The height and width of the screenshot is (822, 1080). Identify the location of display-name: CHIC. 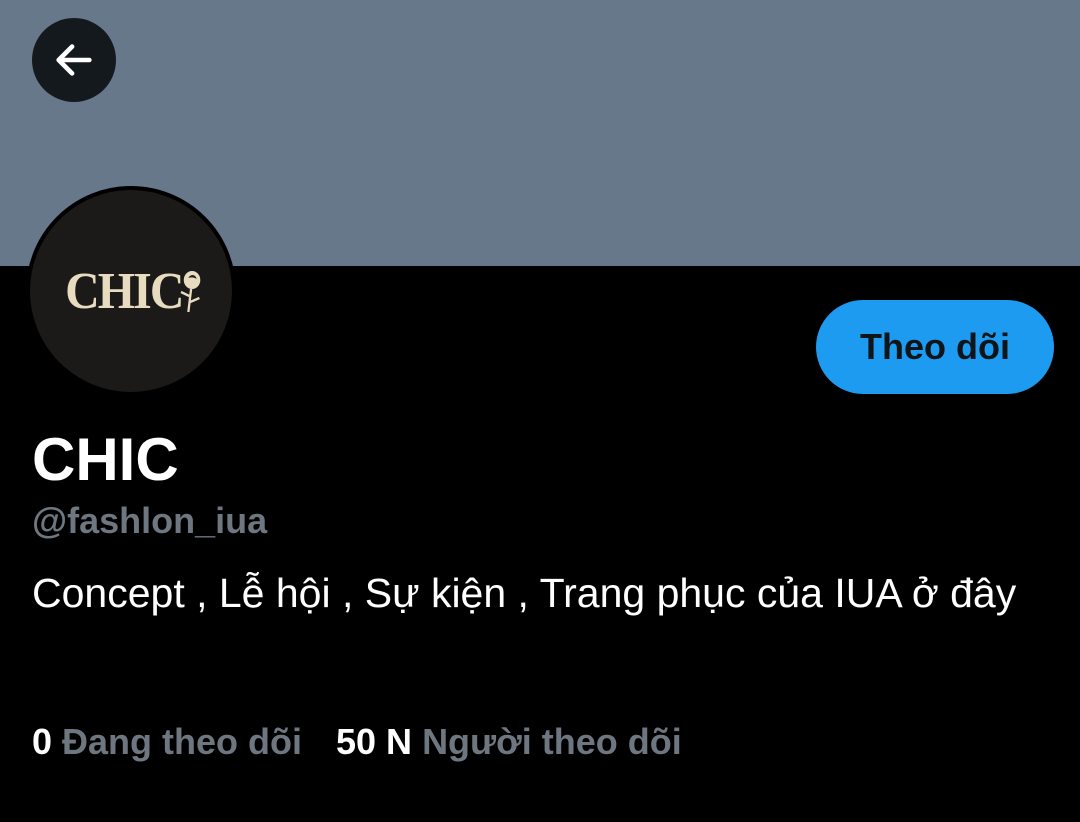
(105, 459).